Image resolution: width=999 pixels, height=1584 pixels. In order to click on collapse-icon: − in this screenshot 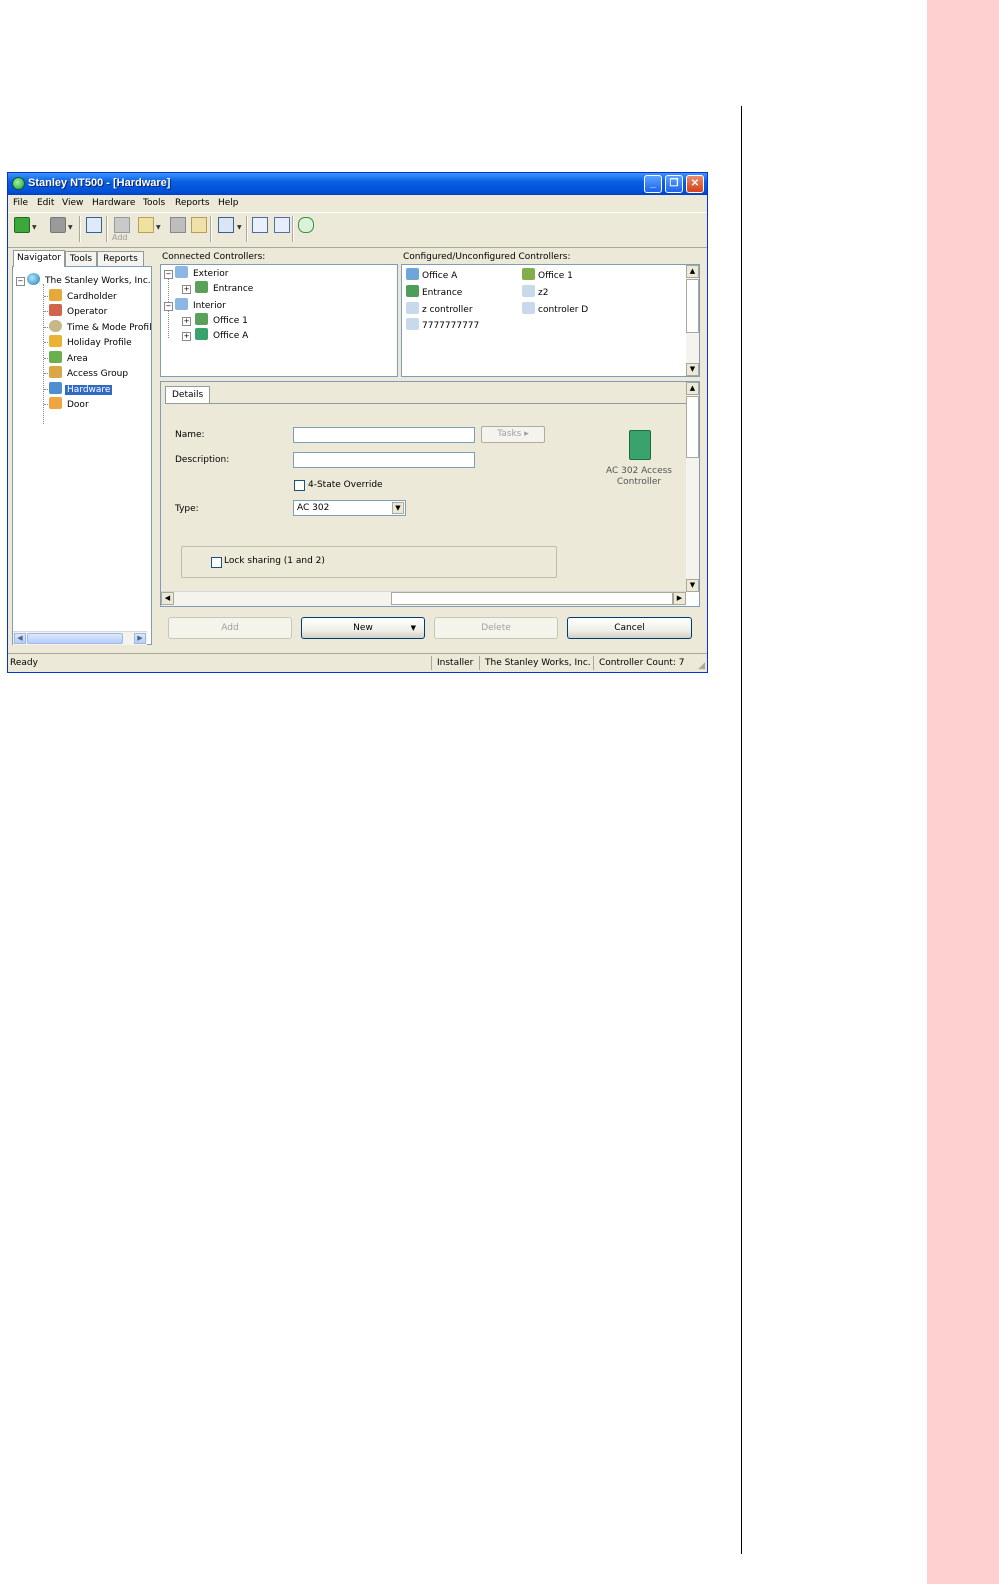, I will do `click(20, 281)`.